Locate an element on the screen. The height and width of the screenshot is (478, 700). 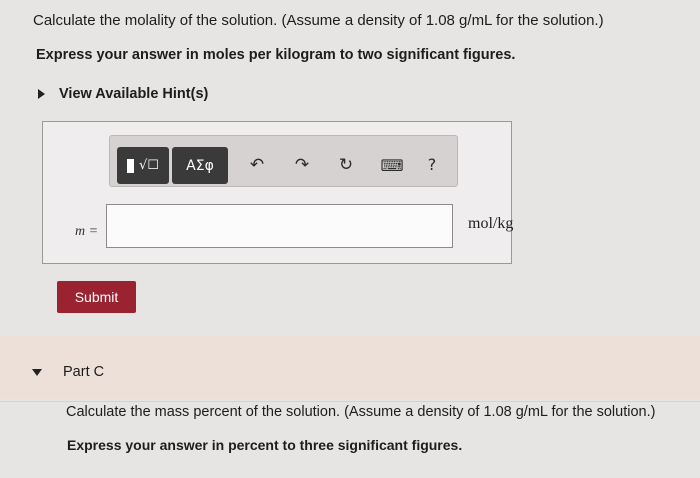
help-icon: ? is located at coordinates (432, 164).